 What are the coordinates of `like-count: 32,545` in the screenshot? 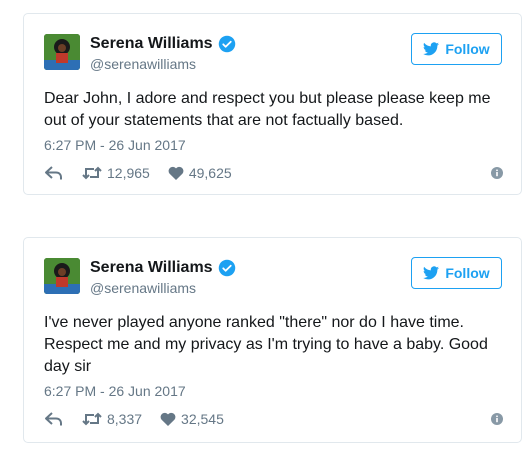 It's located at (202, 419).